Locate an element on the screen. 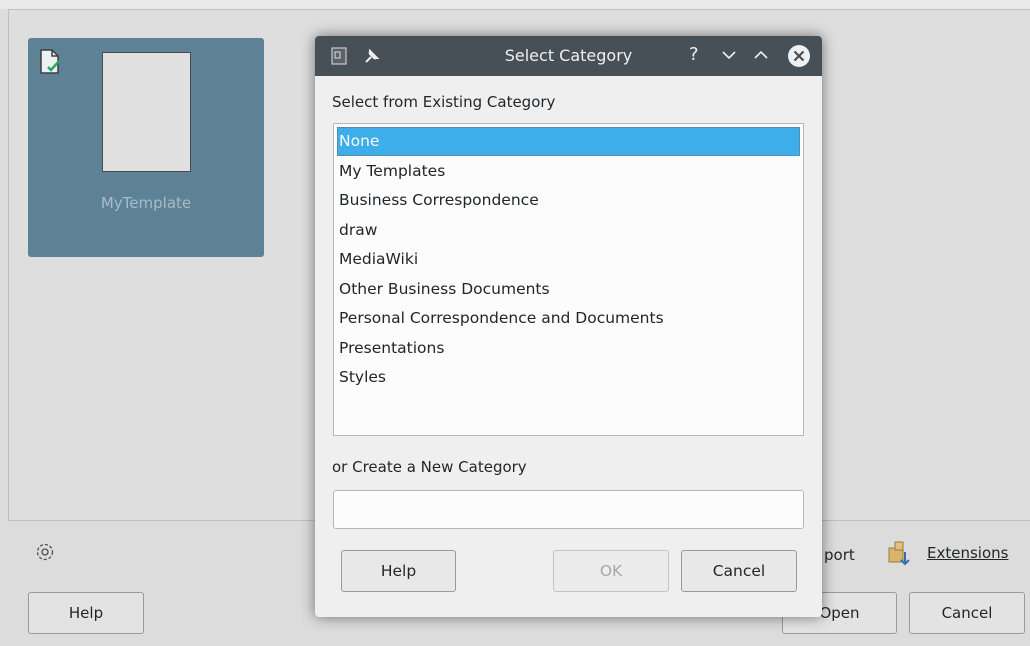 The height and width of the screenshot is (646, 1030). extensions-button: Extensions is located at coordinates (946, 553).